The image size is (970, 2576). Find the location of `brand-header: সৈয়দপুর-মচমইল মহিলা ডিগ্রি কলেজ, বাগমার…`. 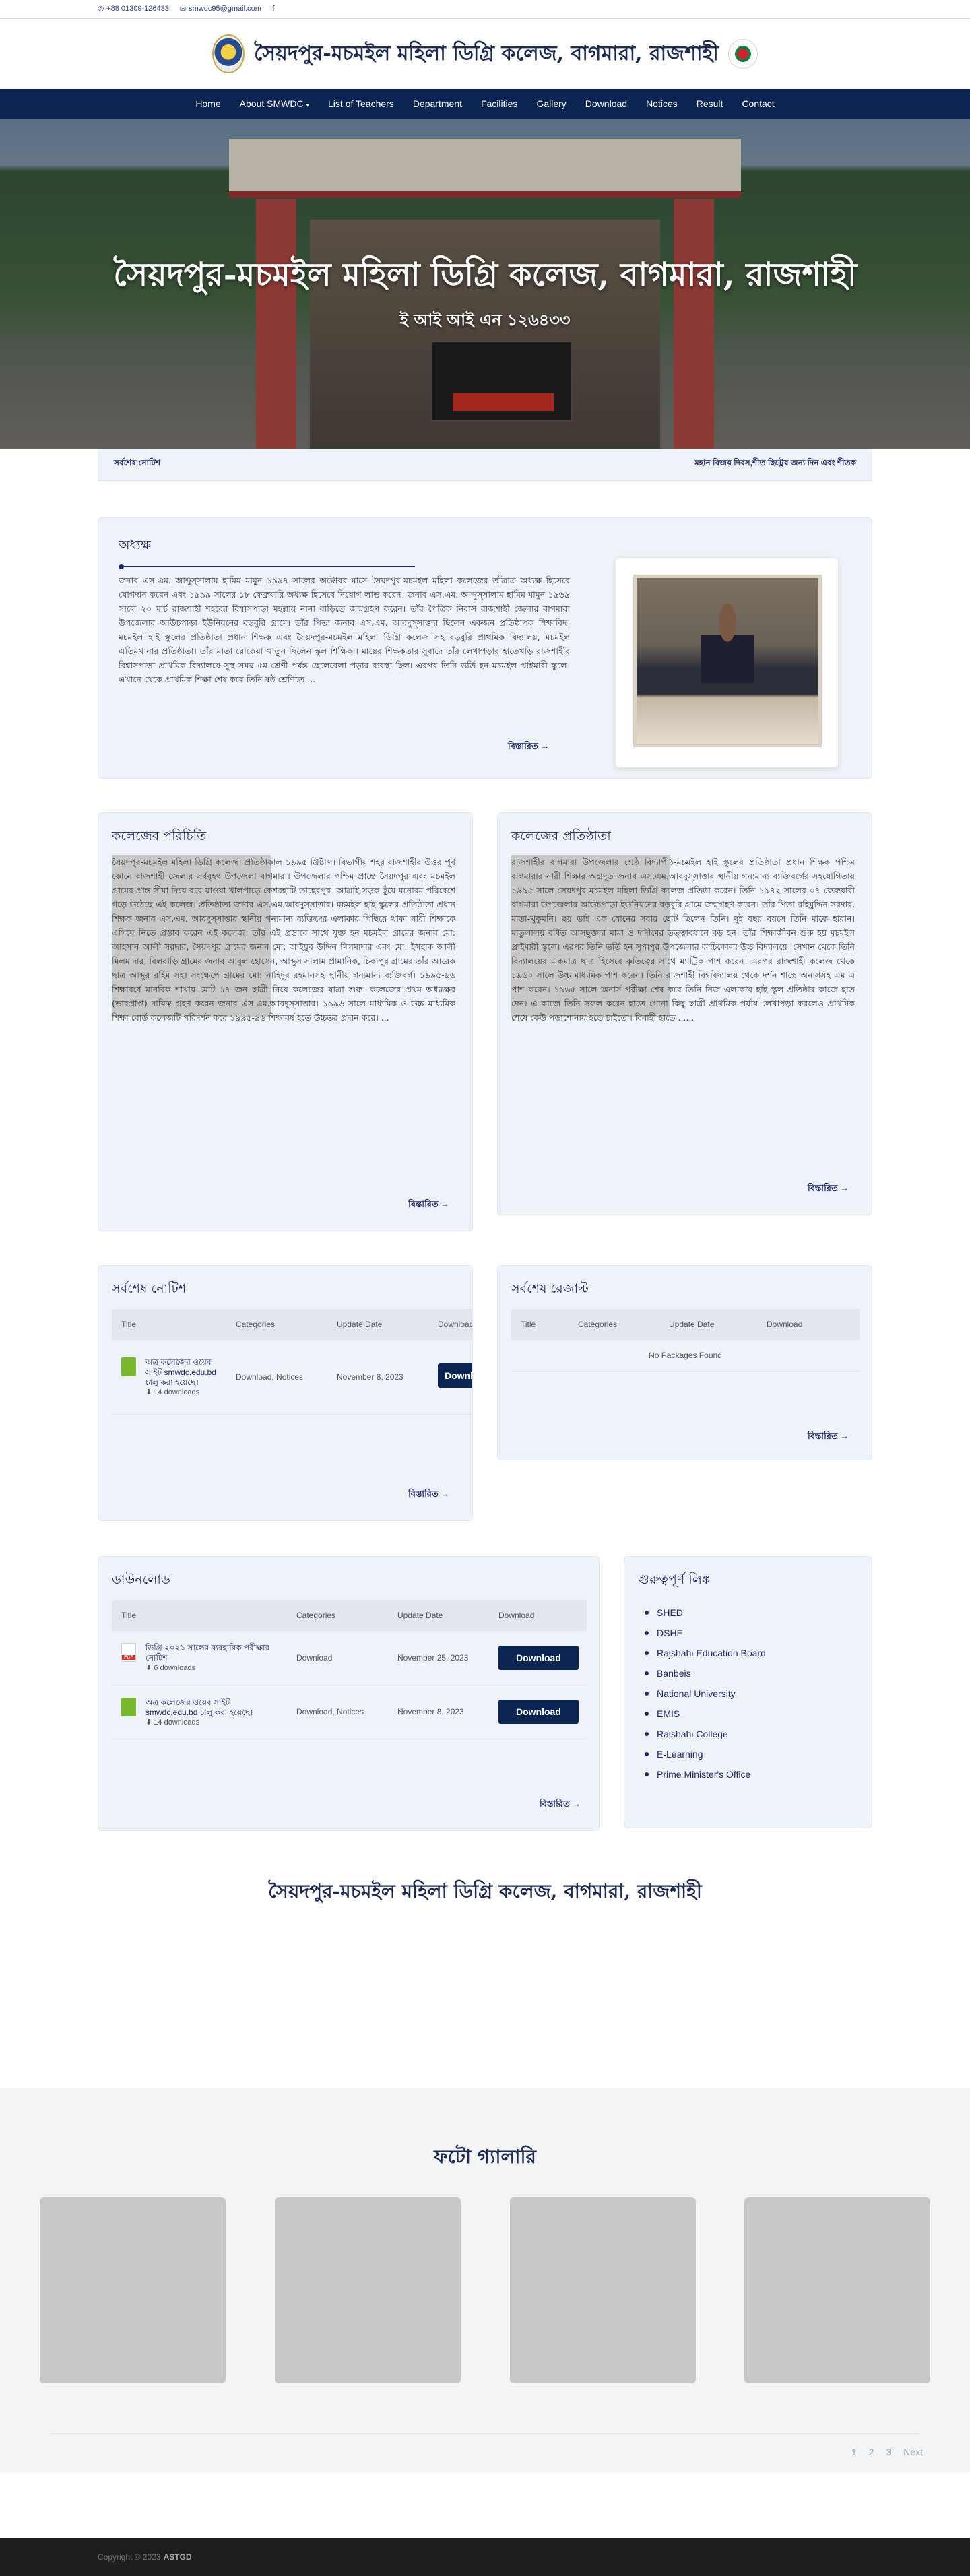

brand-header: সৈয়দপুর-মচমইল মহিলা ডিগ্রি কলেজ, বাগমার… is located at coordinates (485, 54).